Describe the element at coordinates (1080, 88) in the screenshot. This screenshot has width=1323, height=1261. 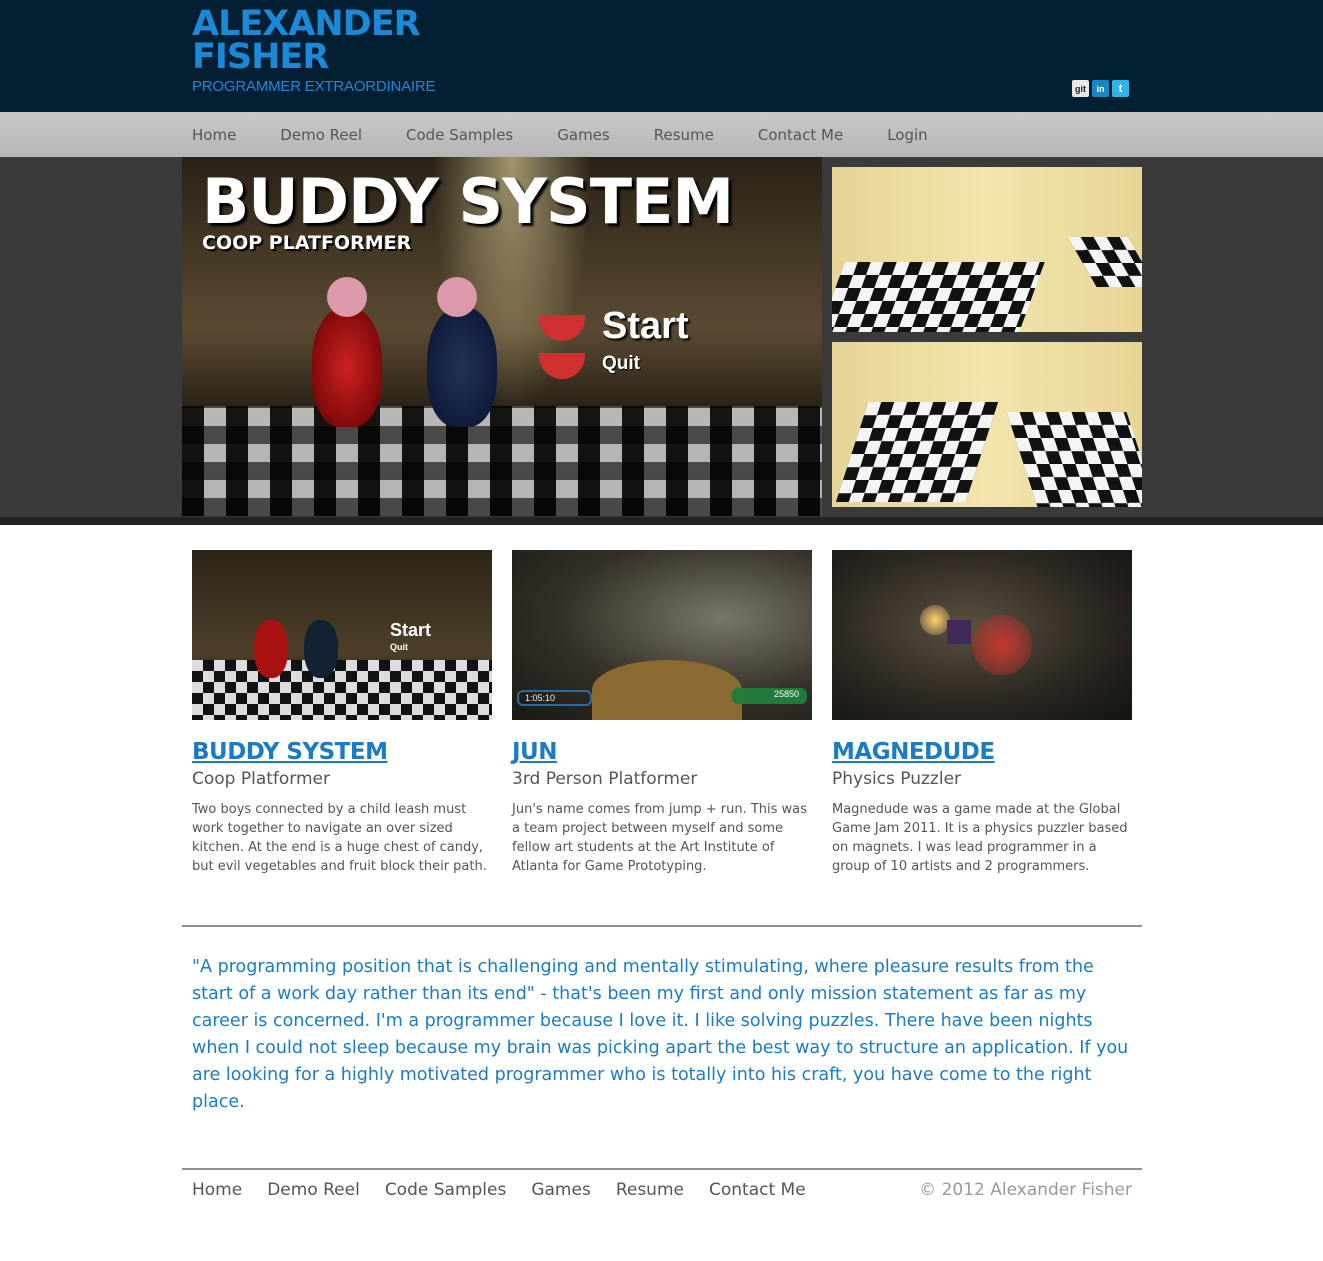
I see `github-icon: git` at that location.